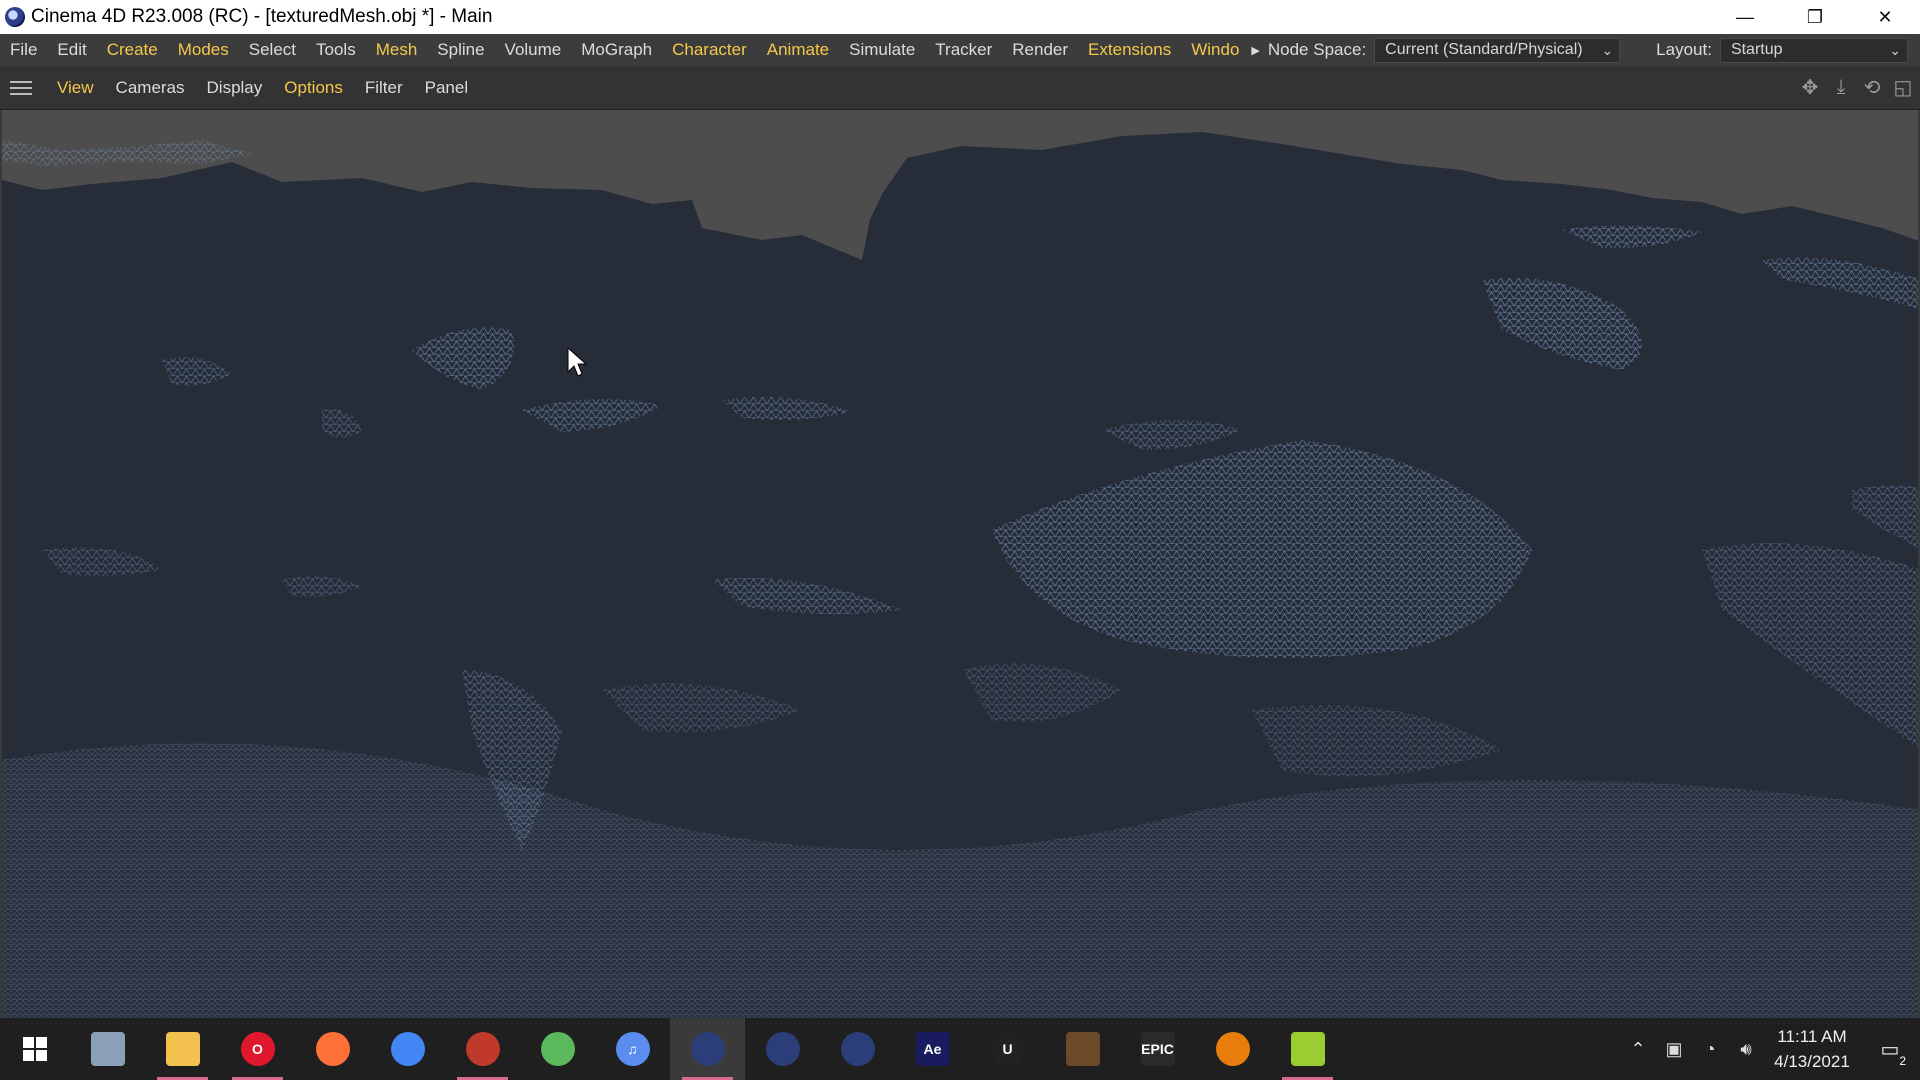 The height and width of the screenshot is (1080, 1920). I want to click on volume-icon: 🔊︎, so click(1746, 1049).